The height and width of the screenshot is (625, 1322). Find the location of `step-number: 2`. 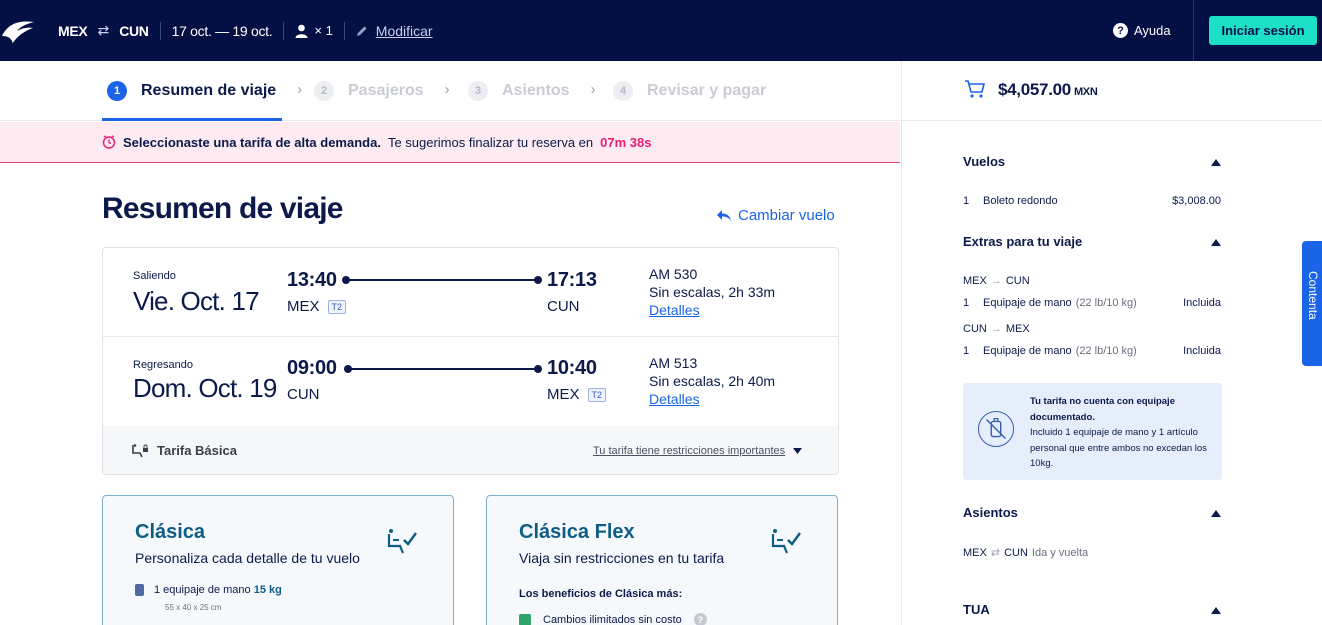

step-number: 2 is located at coordinates (324, 91).